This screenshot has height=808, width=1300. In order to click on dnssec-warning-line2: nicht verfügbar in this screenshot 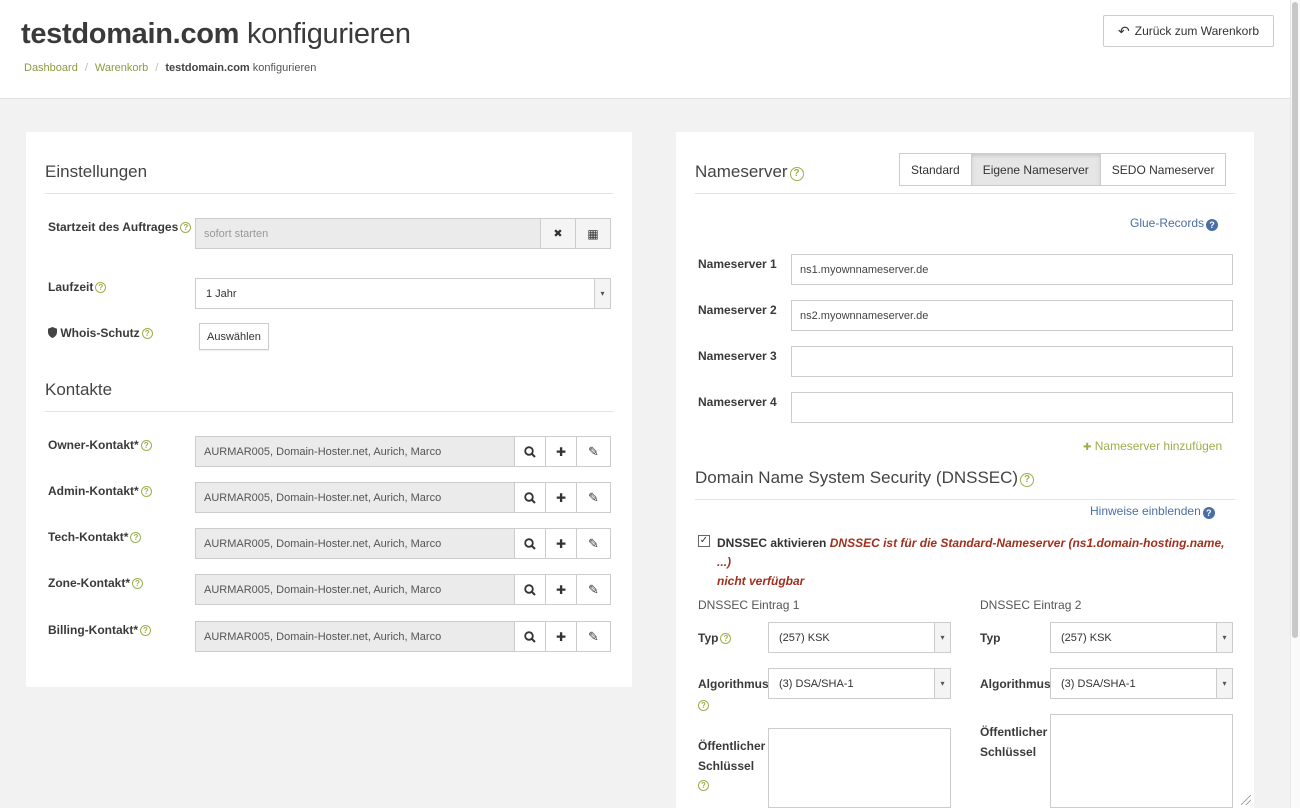, I will do `click(761, 581)`.